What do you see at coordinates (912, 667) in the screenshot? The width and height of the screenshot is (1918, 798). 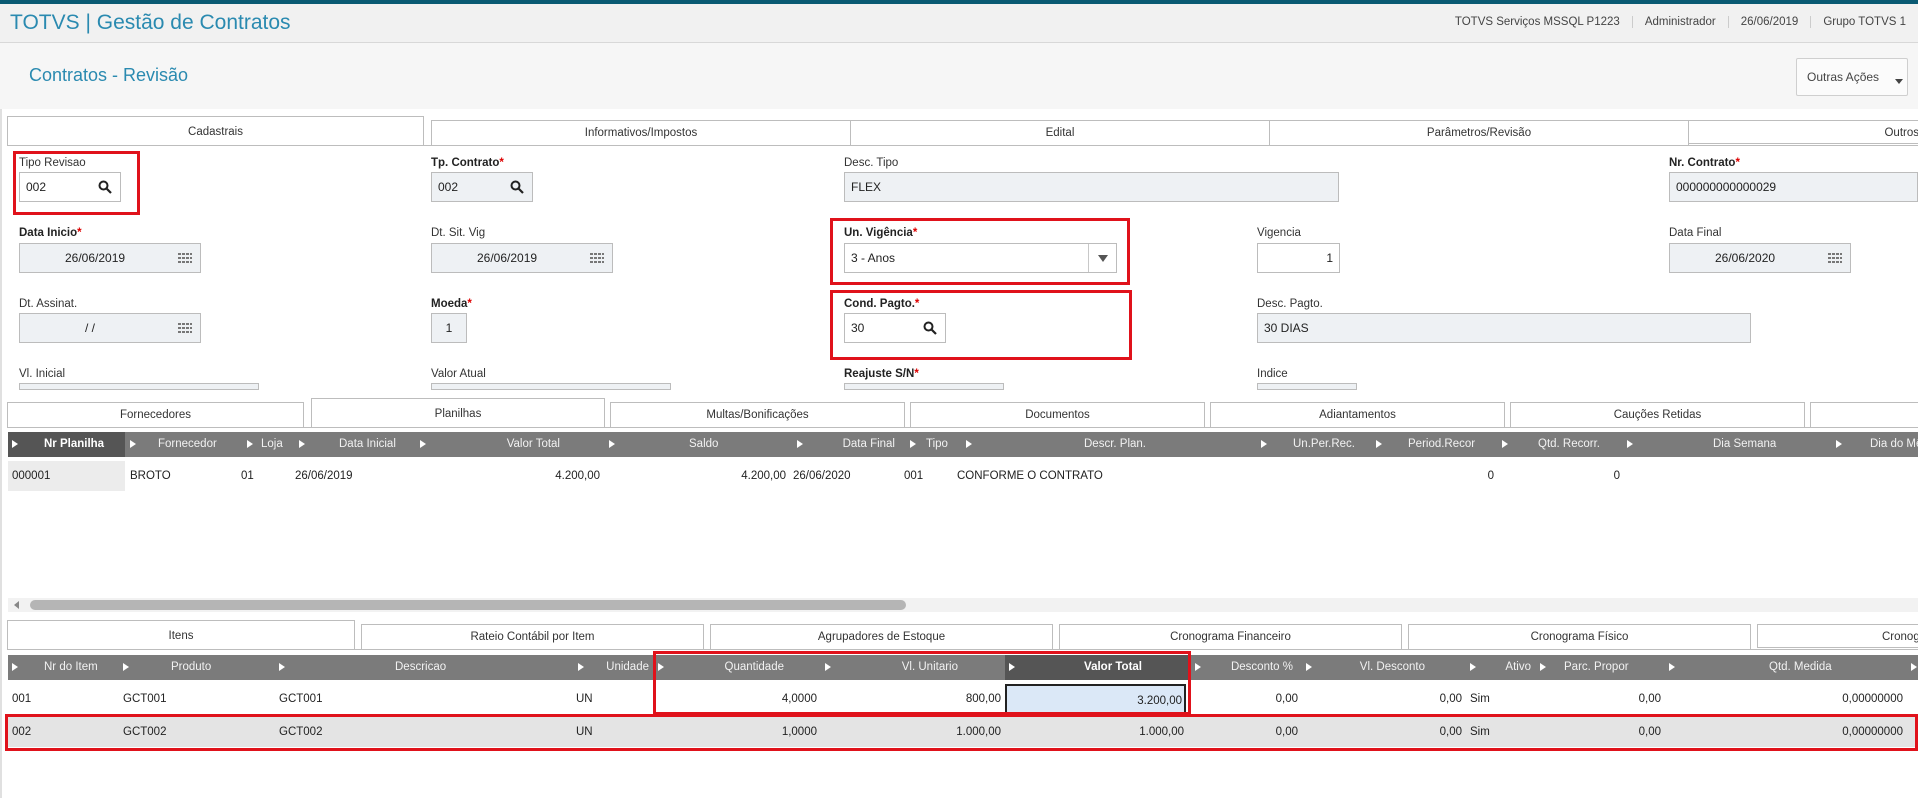 I see `col-vl-unitario: Vl. Unitario` at bounding box center [912, 667].